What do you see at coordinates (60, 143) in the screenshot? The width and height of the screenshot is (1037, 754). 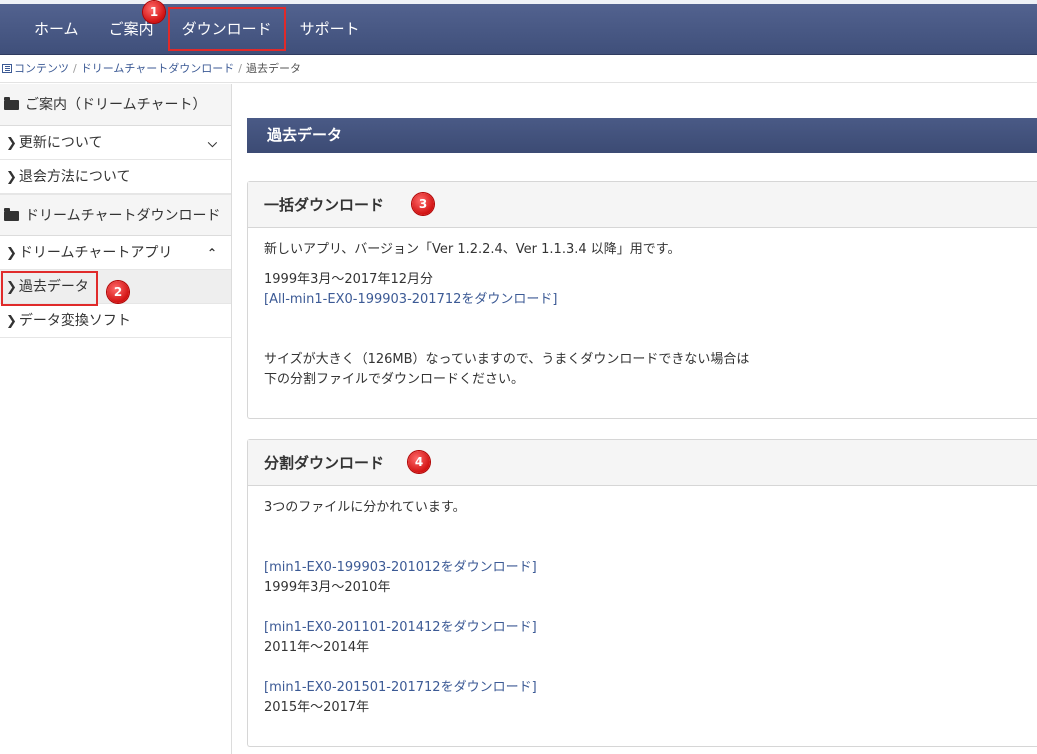 I see `sidebar-item-label: 更新について` at bounding box center [60, 143].